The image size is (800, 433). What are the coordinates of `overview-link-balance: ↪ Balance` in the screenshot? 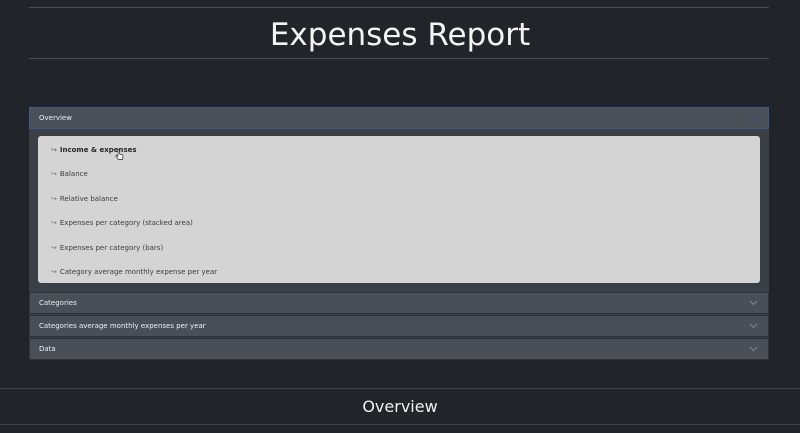 It's located at (69, 174).